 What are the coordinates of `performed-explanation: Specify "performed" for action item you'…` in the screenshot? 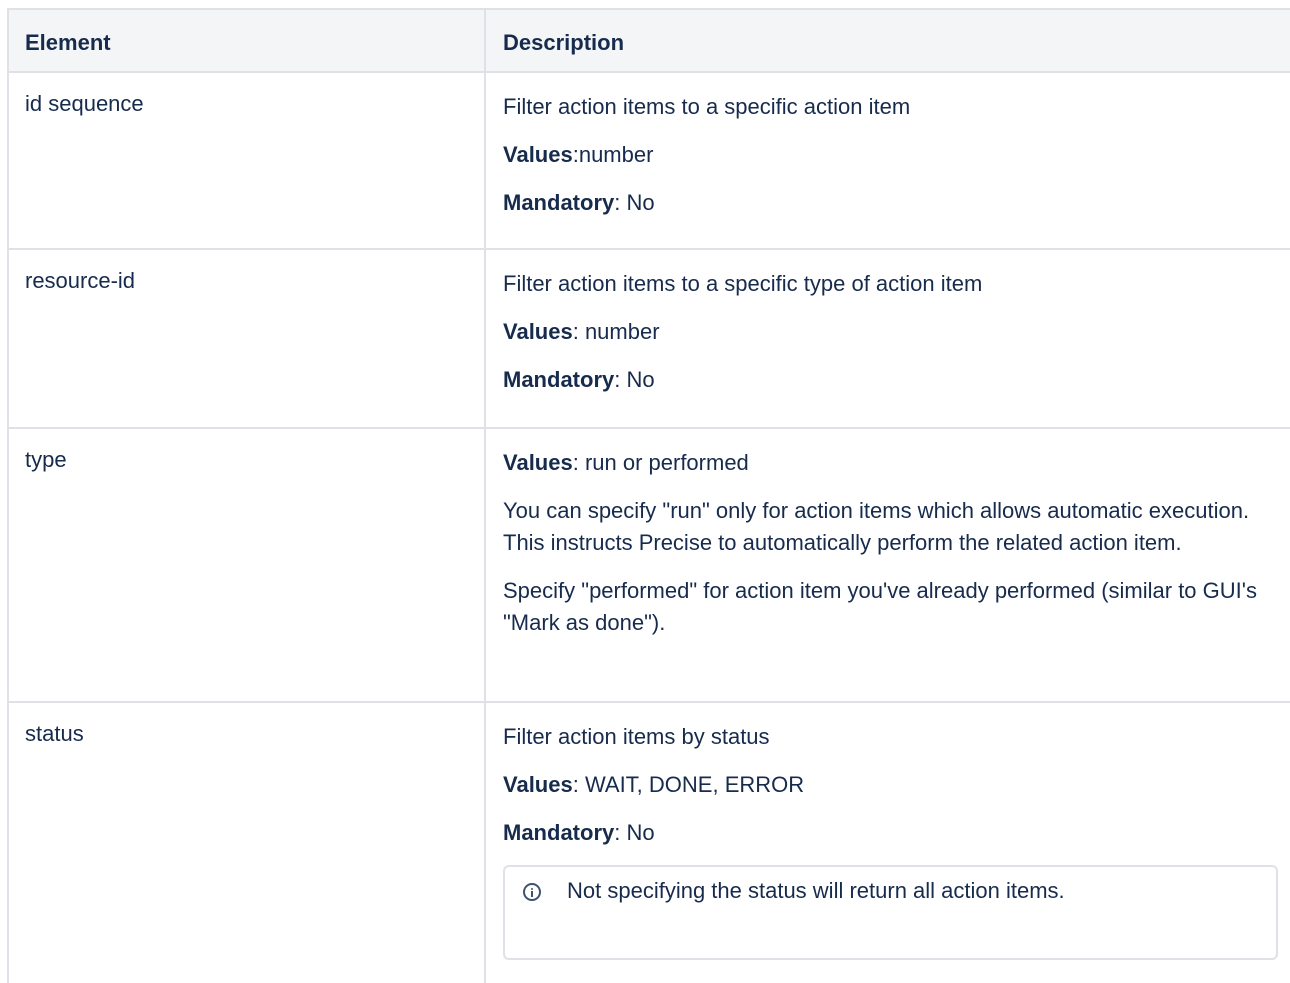 It's located at (880, 606).